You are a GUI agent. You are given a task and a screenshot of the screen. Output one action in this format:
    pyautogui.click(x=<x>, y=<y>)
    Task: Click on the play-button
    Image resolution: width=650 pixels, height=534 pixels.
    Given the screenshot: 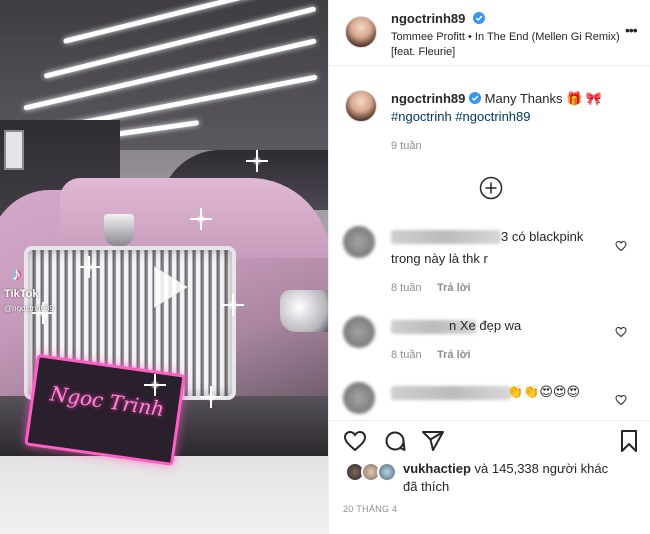 What is the action you would take?
    pyautogui.click(x=167, y=287)
    